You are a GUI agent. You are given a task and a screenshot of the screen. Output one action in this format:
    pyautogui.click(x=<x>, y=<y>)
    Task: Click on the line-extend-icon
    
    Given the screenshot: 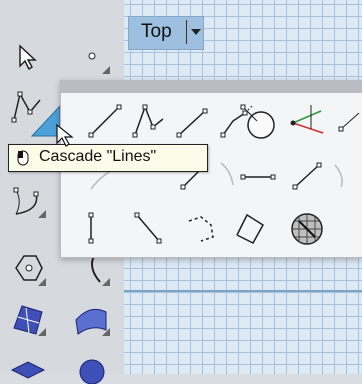 What is the action you would take?
    pyautogui.click(x=307, y=175)
    